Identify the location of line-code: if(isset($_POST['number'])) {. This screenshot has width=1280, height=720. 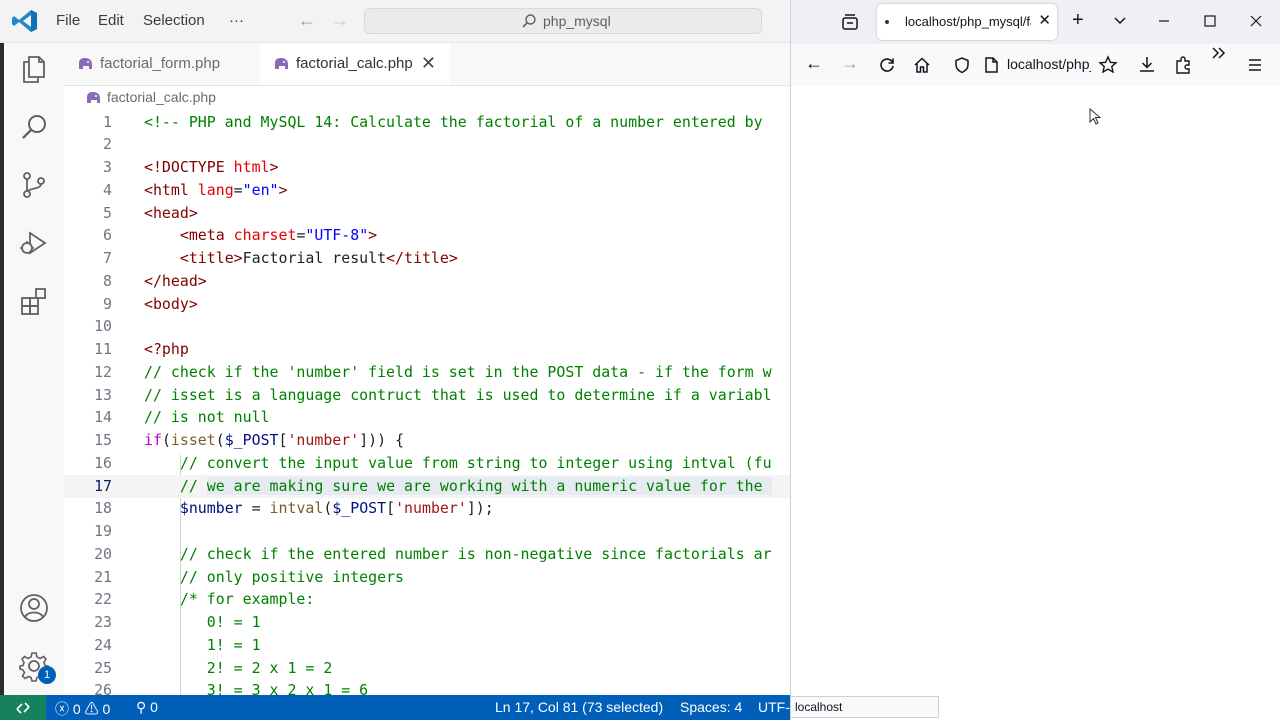
(274, 440).